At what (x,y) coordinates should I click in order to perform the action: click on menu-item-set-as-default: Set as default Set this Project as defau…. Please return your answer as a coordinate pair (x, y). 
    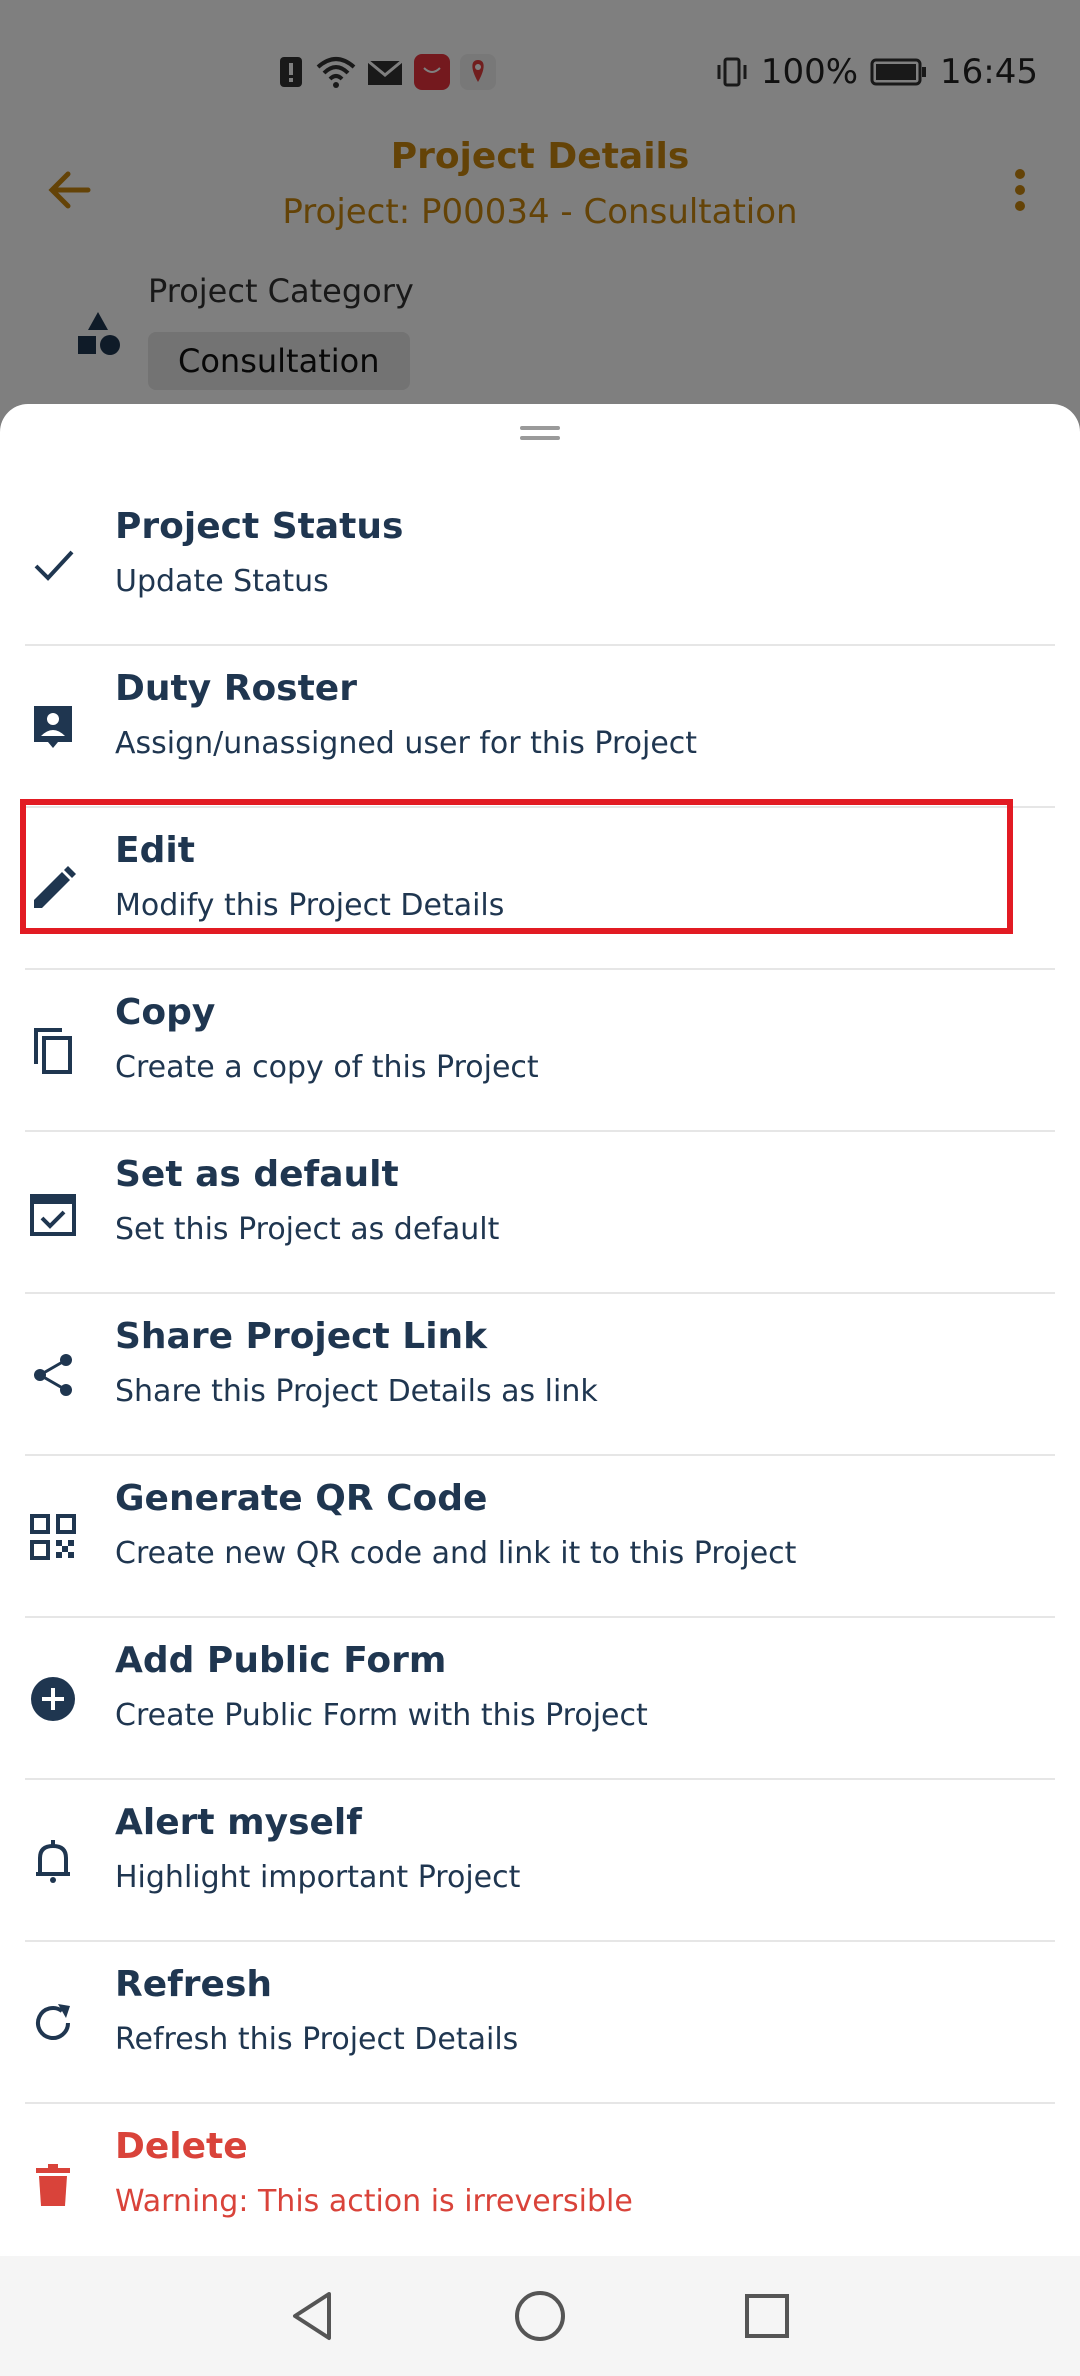
    Looking at the image, I should click on (540, 1213).